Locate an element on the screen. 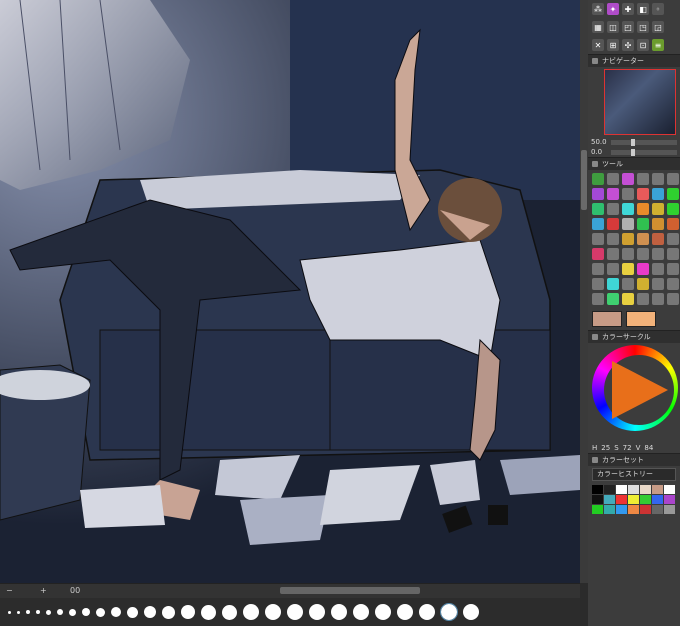 The image size is (680, 626). brush-size-option-selected is located at coordinates (449, 612).